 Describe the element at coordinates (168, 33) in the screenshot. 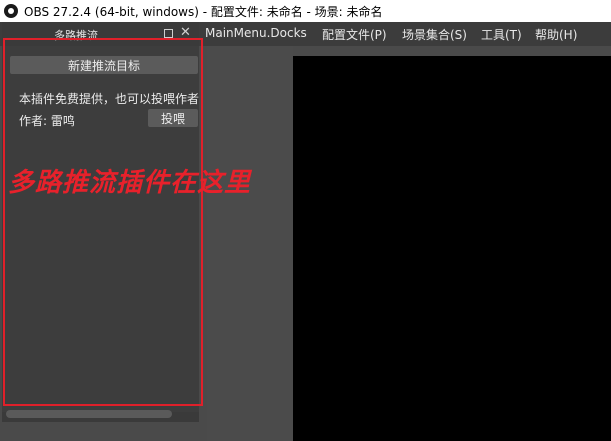

I see `float-dock-icon` at that location.